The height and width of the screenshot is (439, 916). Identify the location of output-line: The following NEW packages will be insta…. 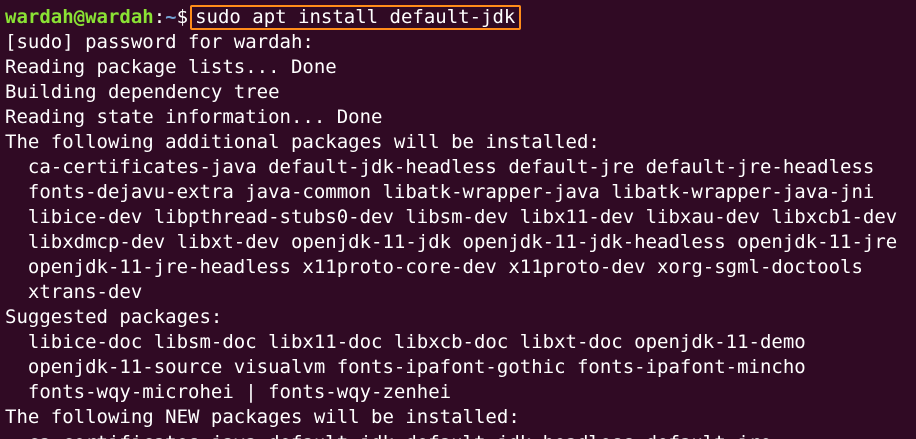
(262, 417).